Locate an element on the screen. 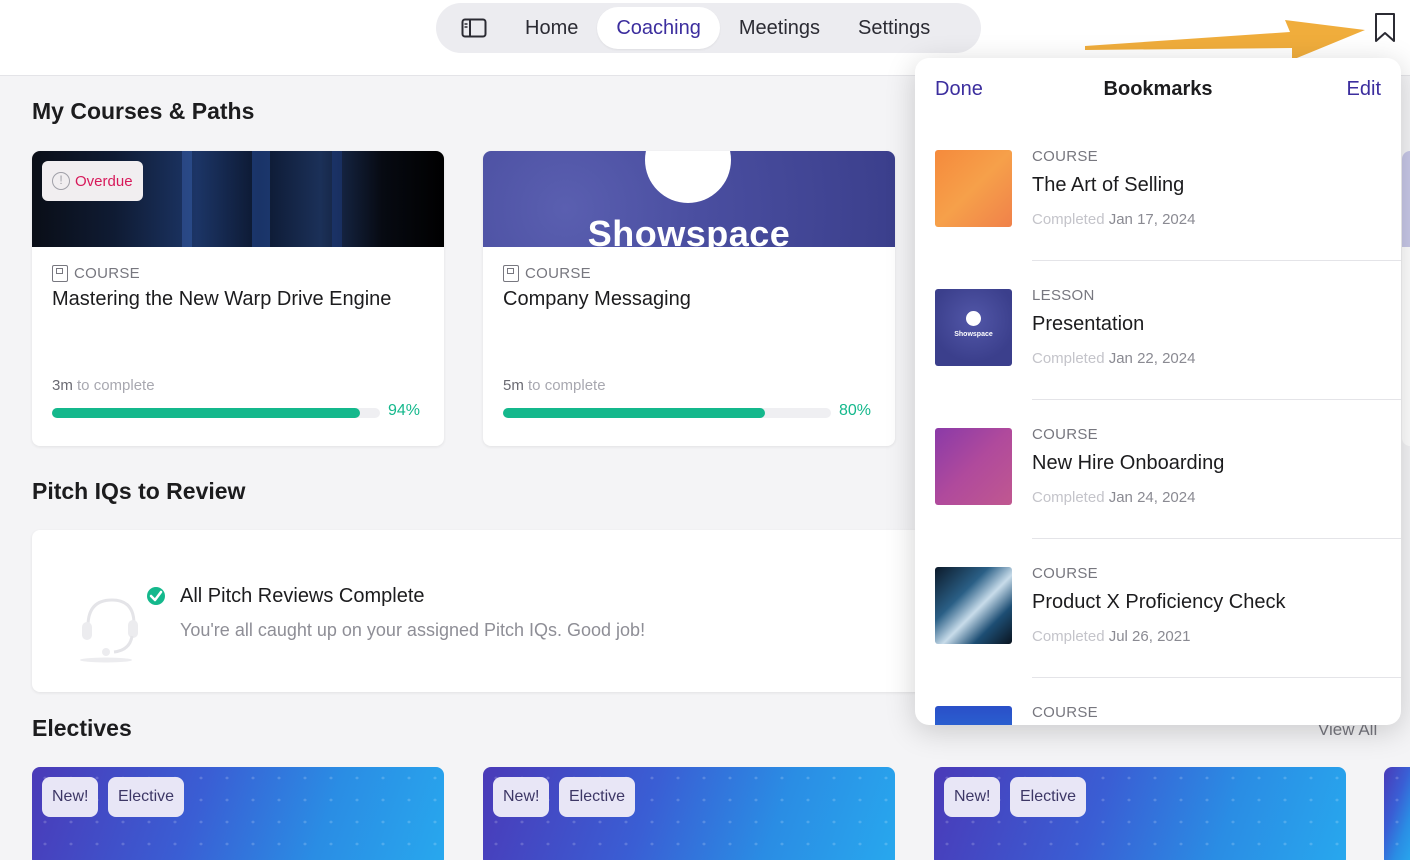  electives-section-title: Electives is located at coordinates (82, 728).